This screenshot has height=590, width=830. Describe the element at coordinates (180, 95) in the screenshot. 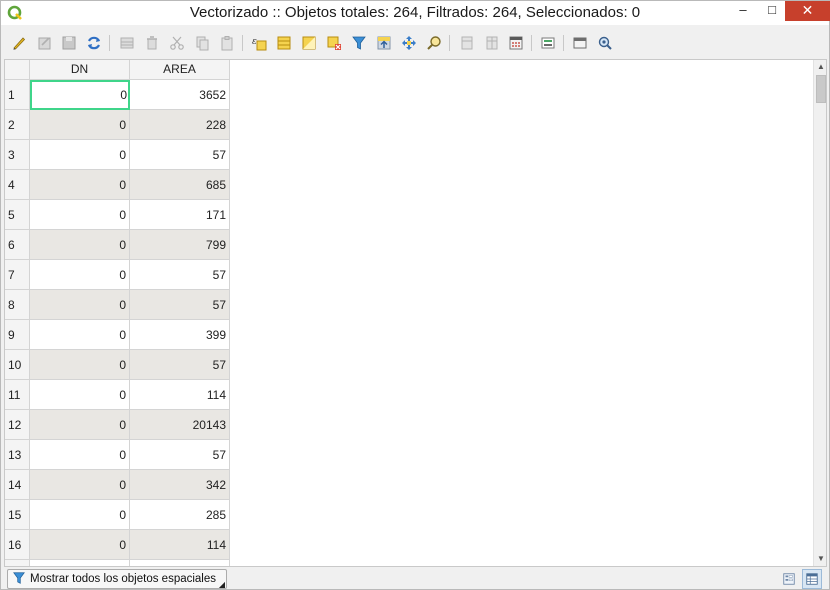

I see `cell-area: 3652` at that location.